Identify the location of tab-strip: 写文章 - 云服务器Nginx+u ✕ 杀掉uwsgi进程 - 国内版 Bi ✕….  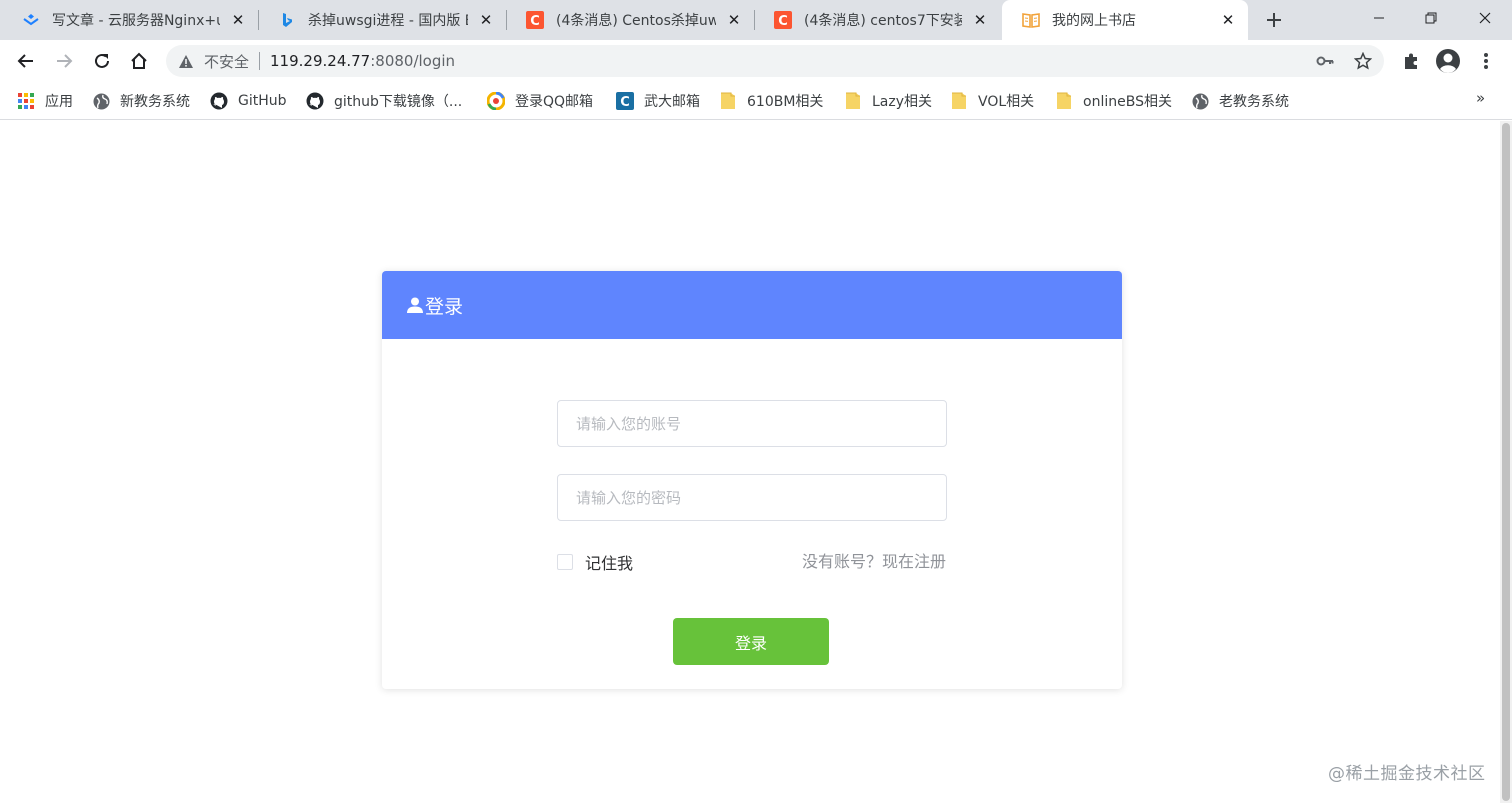
(756, 20).